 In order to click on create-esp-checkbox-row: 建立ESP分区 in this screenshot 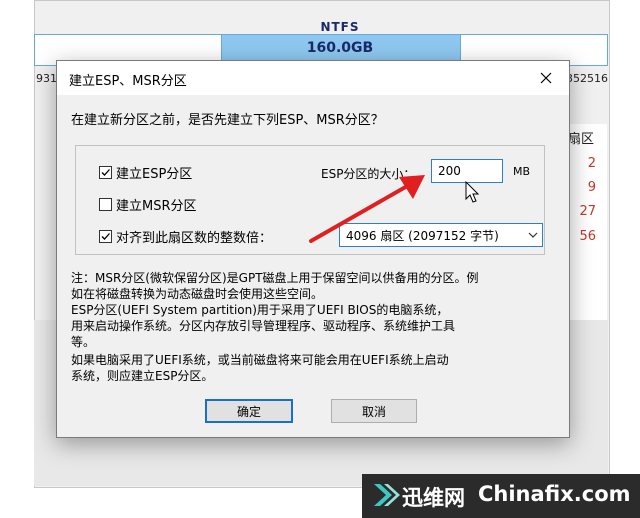, I will do `click(145, 172)`.